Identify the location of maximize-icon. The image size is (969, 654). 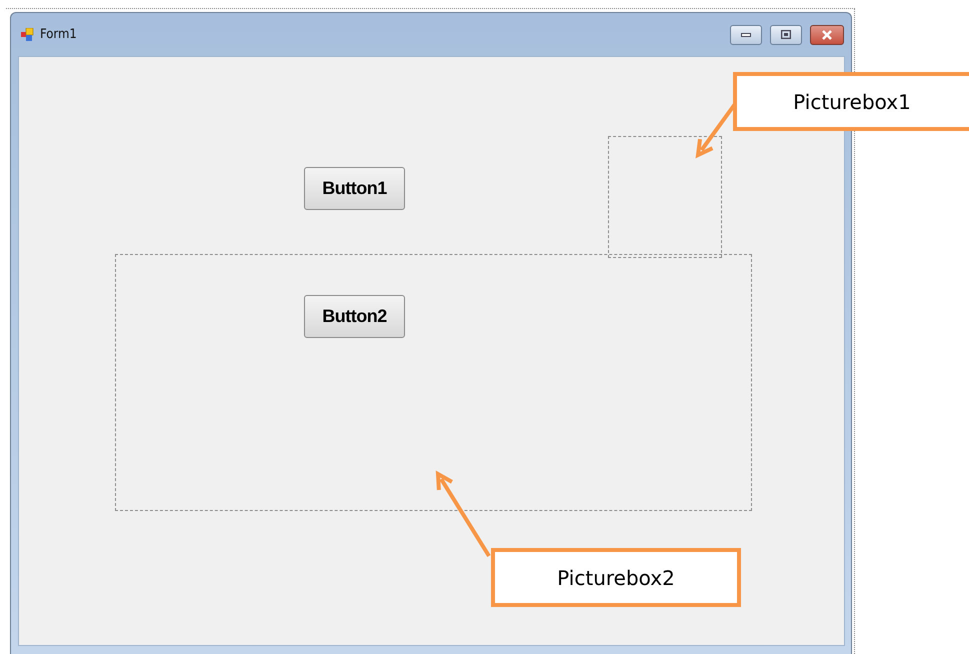
(786, 34).